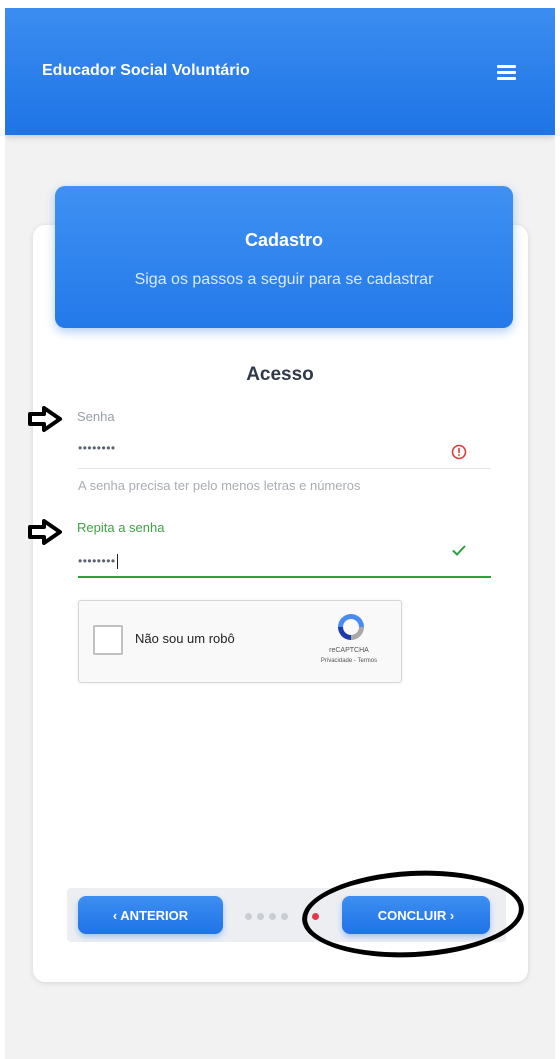  I want to click on password-label: Senha, so click(96, 416).